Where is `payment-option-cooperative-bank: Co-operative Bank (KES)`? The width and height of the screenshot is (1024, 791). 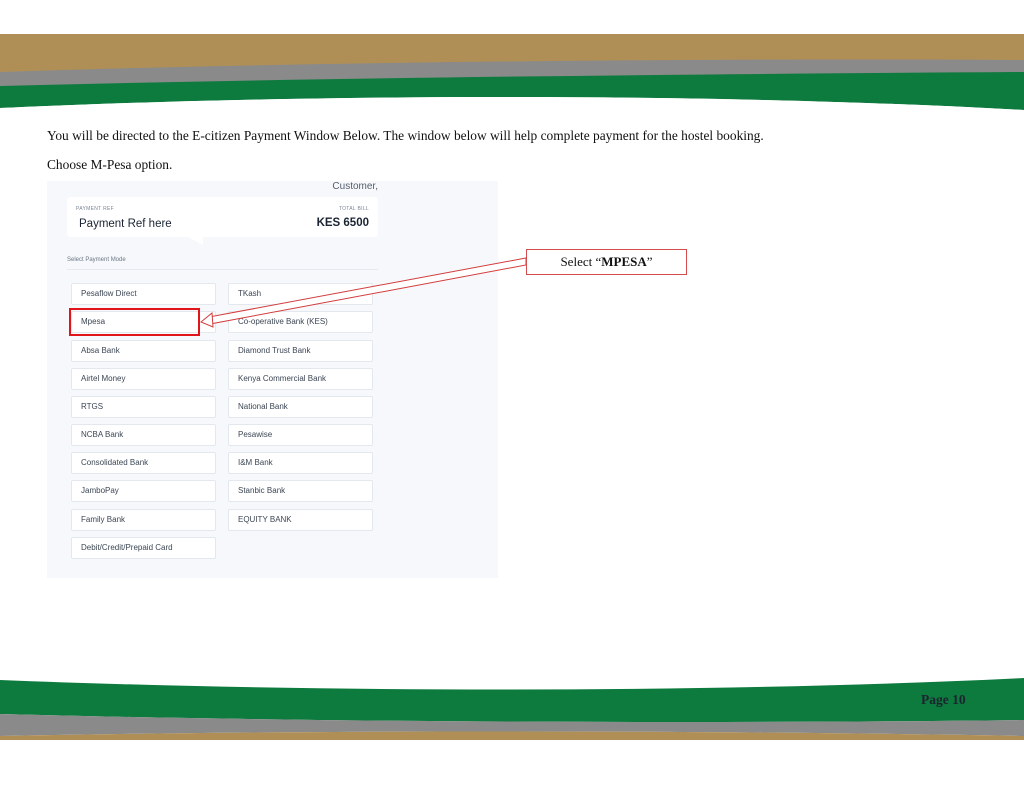 payment-option-cooperative-bank: Co-operative Bank (KES) is located at coordinates (300, 322).